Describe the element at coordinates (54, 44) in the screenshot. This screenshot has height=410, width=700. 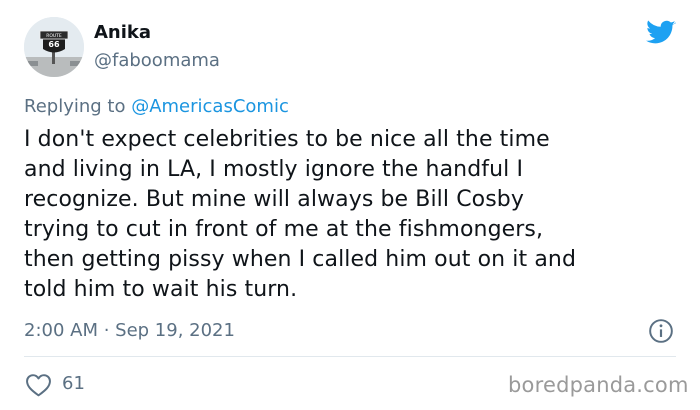
I see `avatar-sign-number-text: 66` at that location.